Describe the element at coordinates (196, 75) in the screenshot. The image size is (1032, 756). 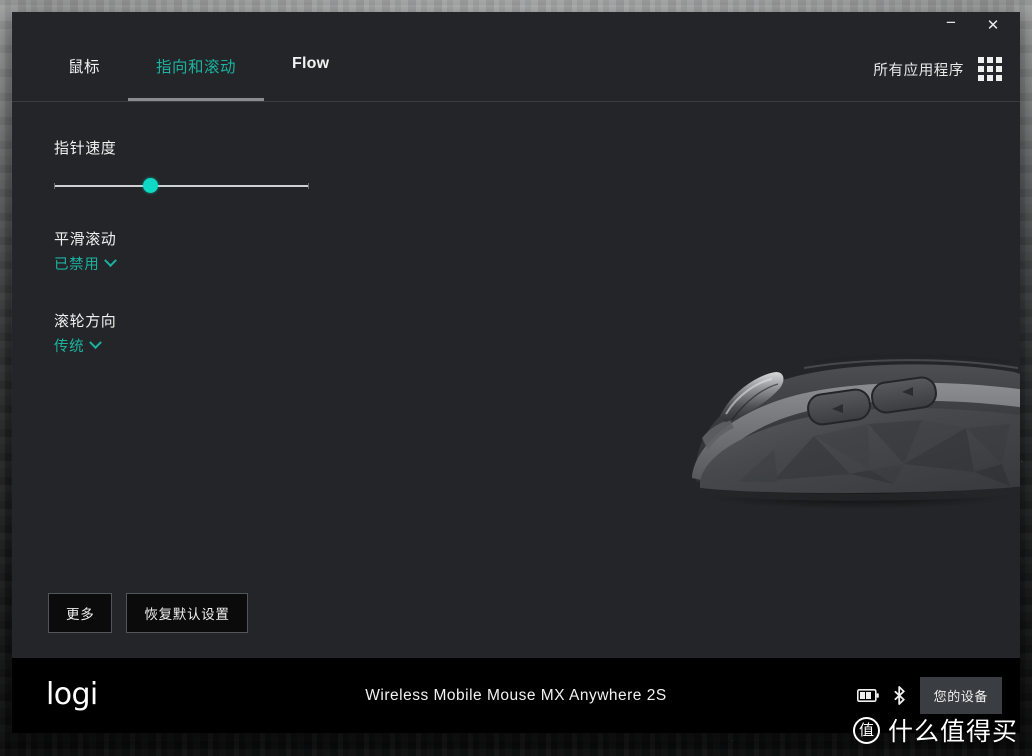
I see `tab-point-and-scroll: 指向和滚动` at that location.